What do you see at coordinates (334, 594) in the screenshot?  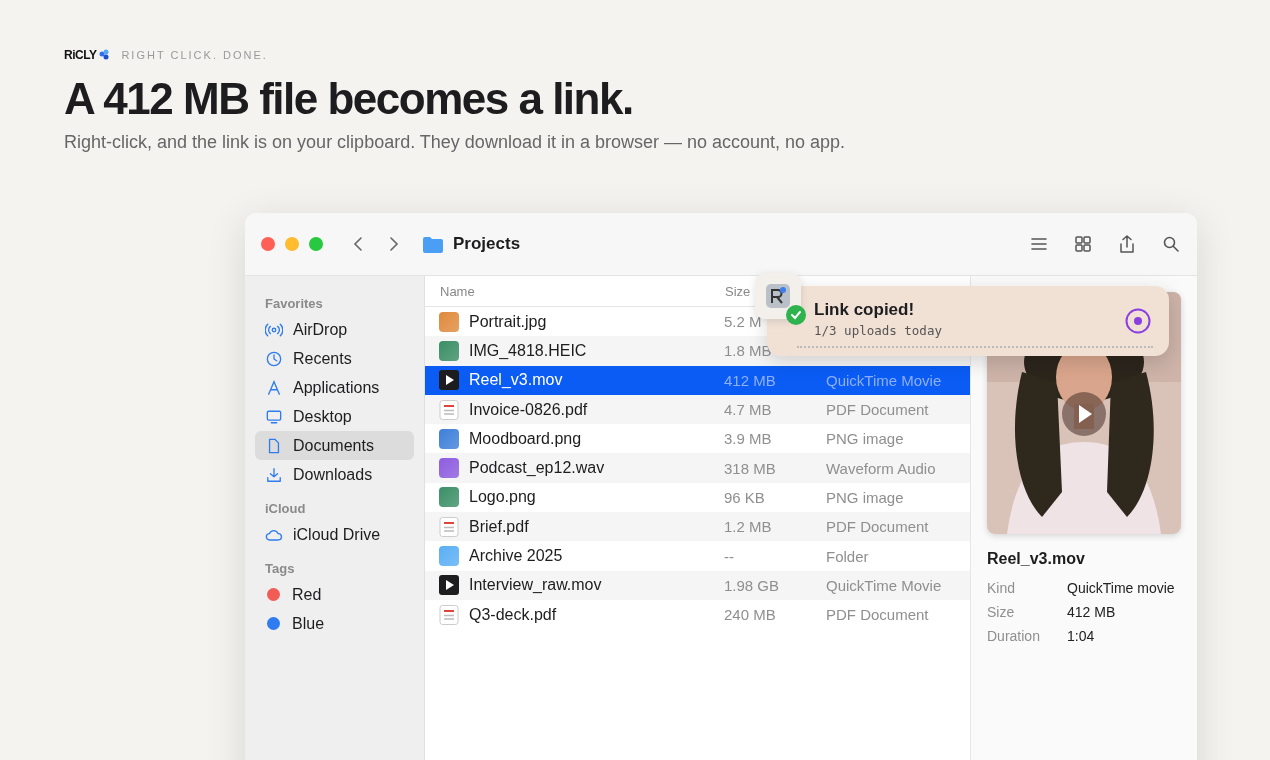 I see `sidebar-item: Red` at bounding box center [334, 594].